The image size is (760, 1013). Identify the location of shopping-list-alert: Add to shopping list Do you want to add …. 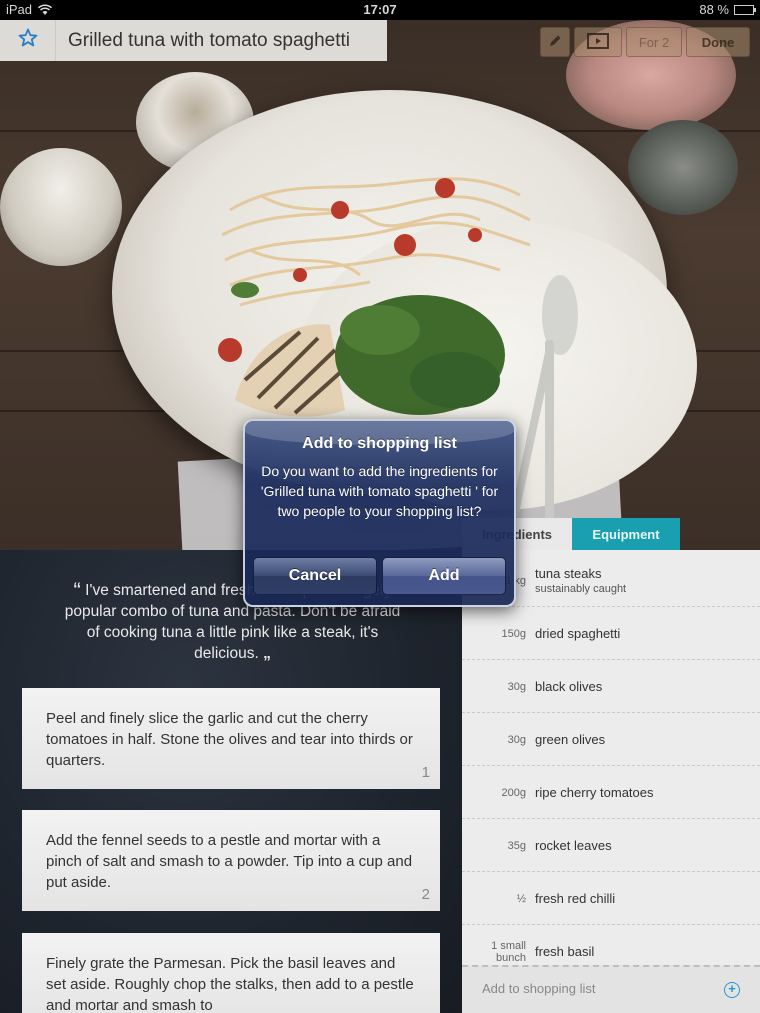
(379, 513).